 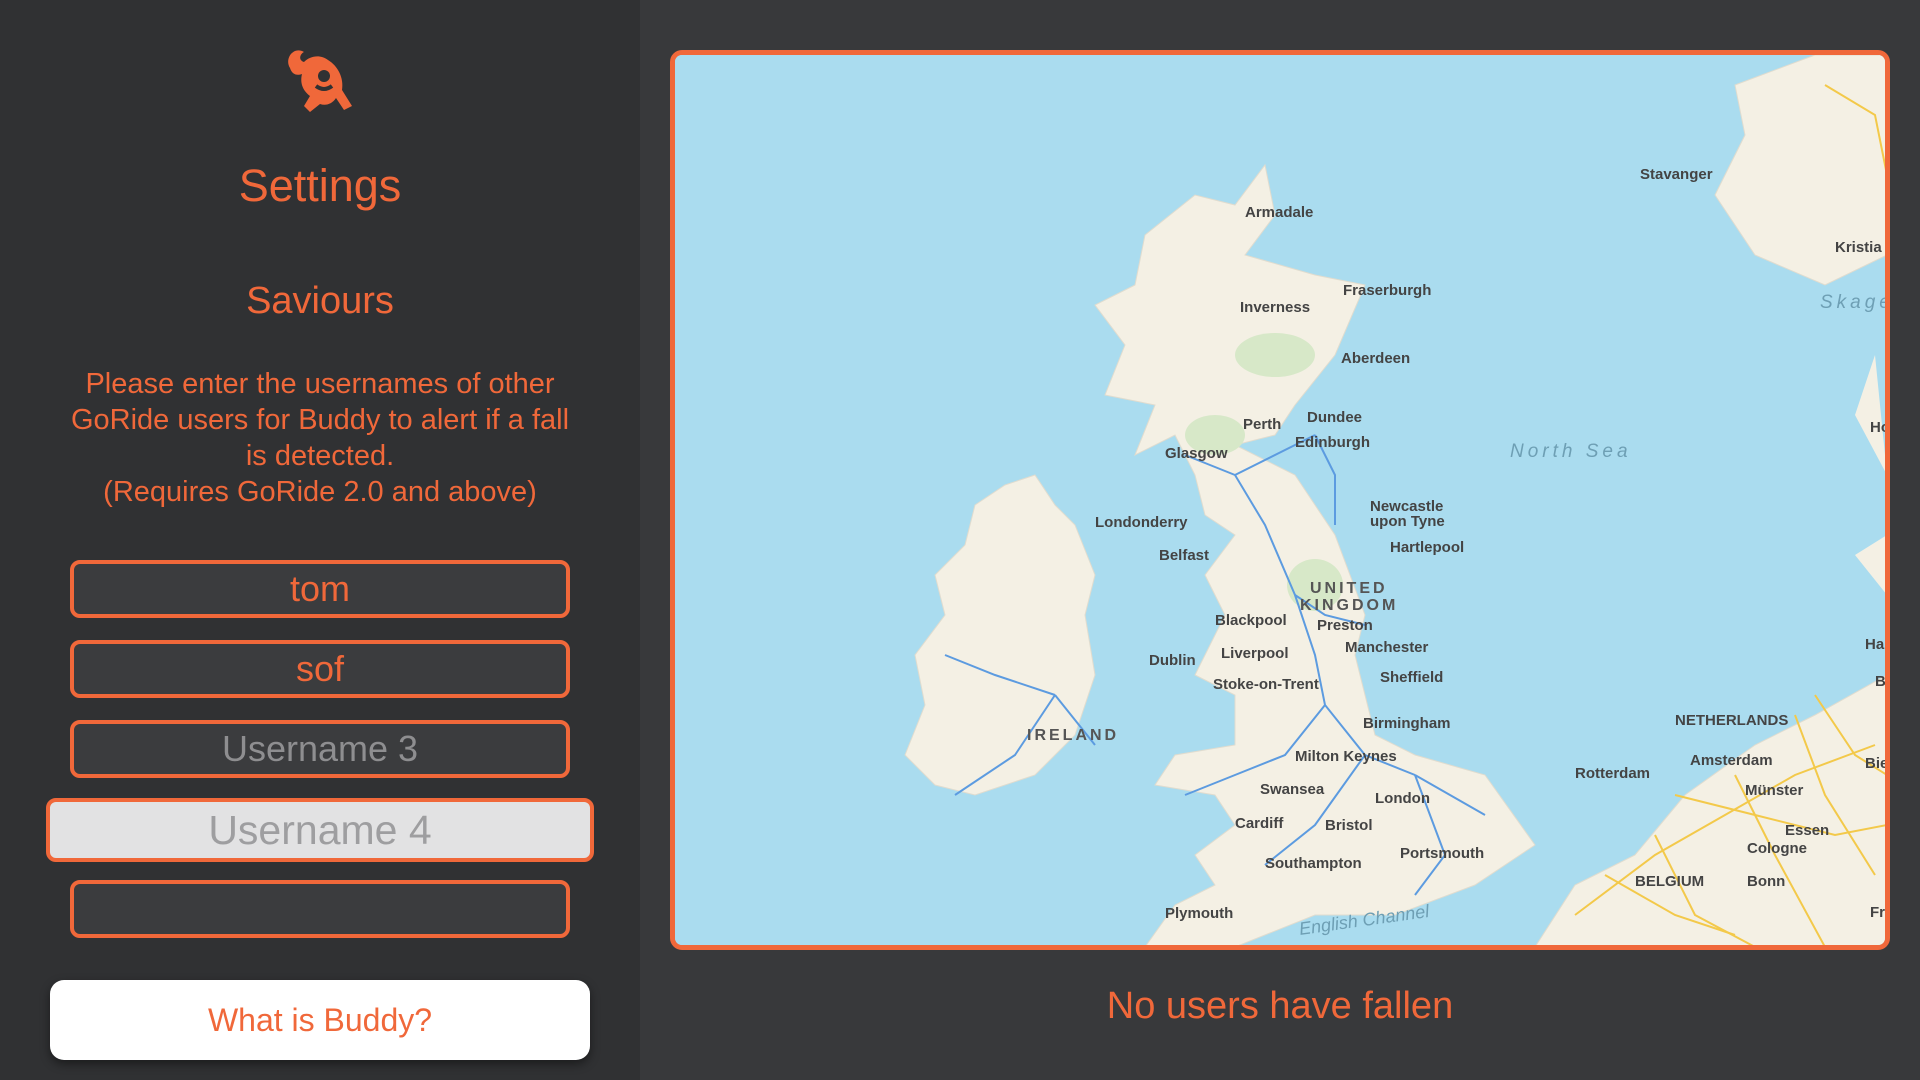 What do you see at coordinates (1259, 823) in the screenshot?
I see `map-label: Cardiff` at bounding box center [1259, 823].